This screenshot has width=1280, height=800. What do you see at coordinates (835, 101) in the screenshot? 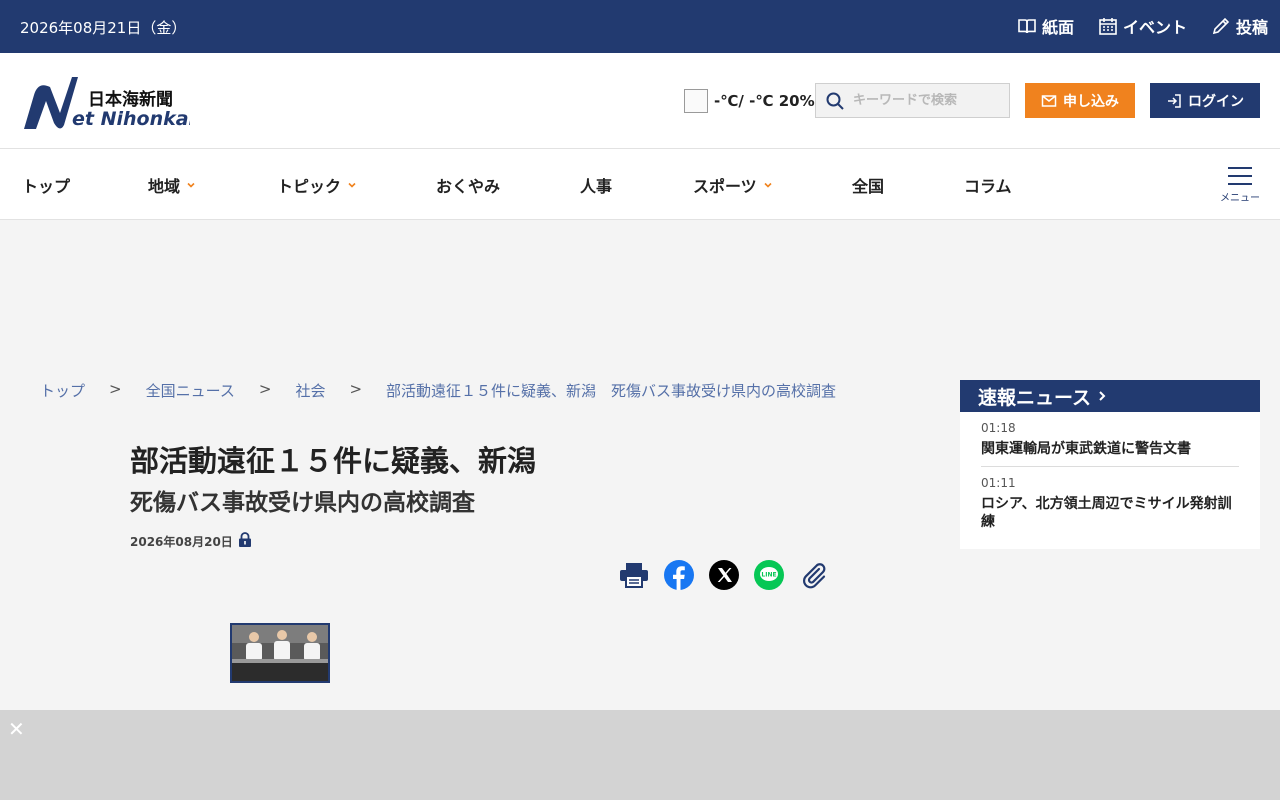
I see `search-icon` at bounding box center [835, 101].